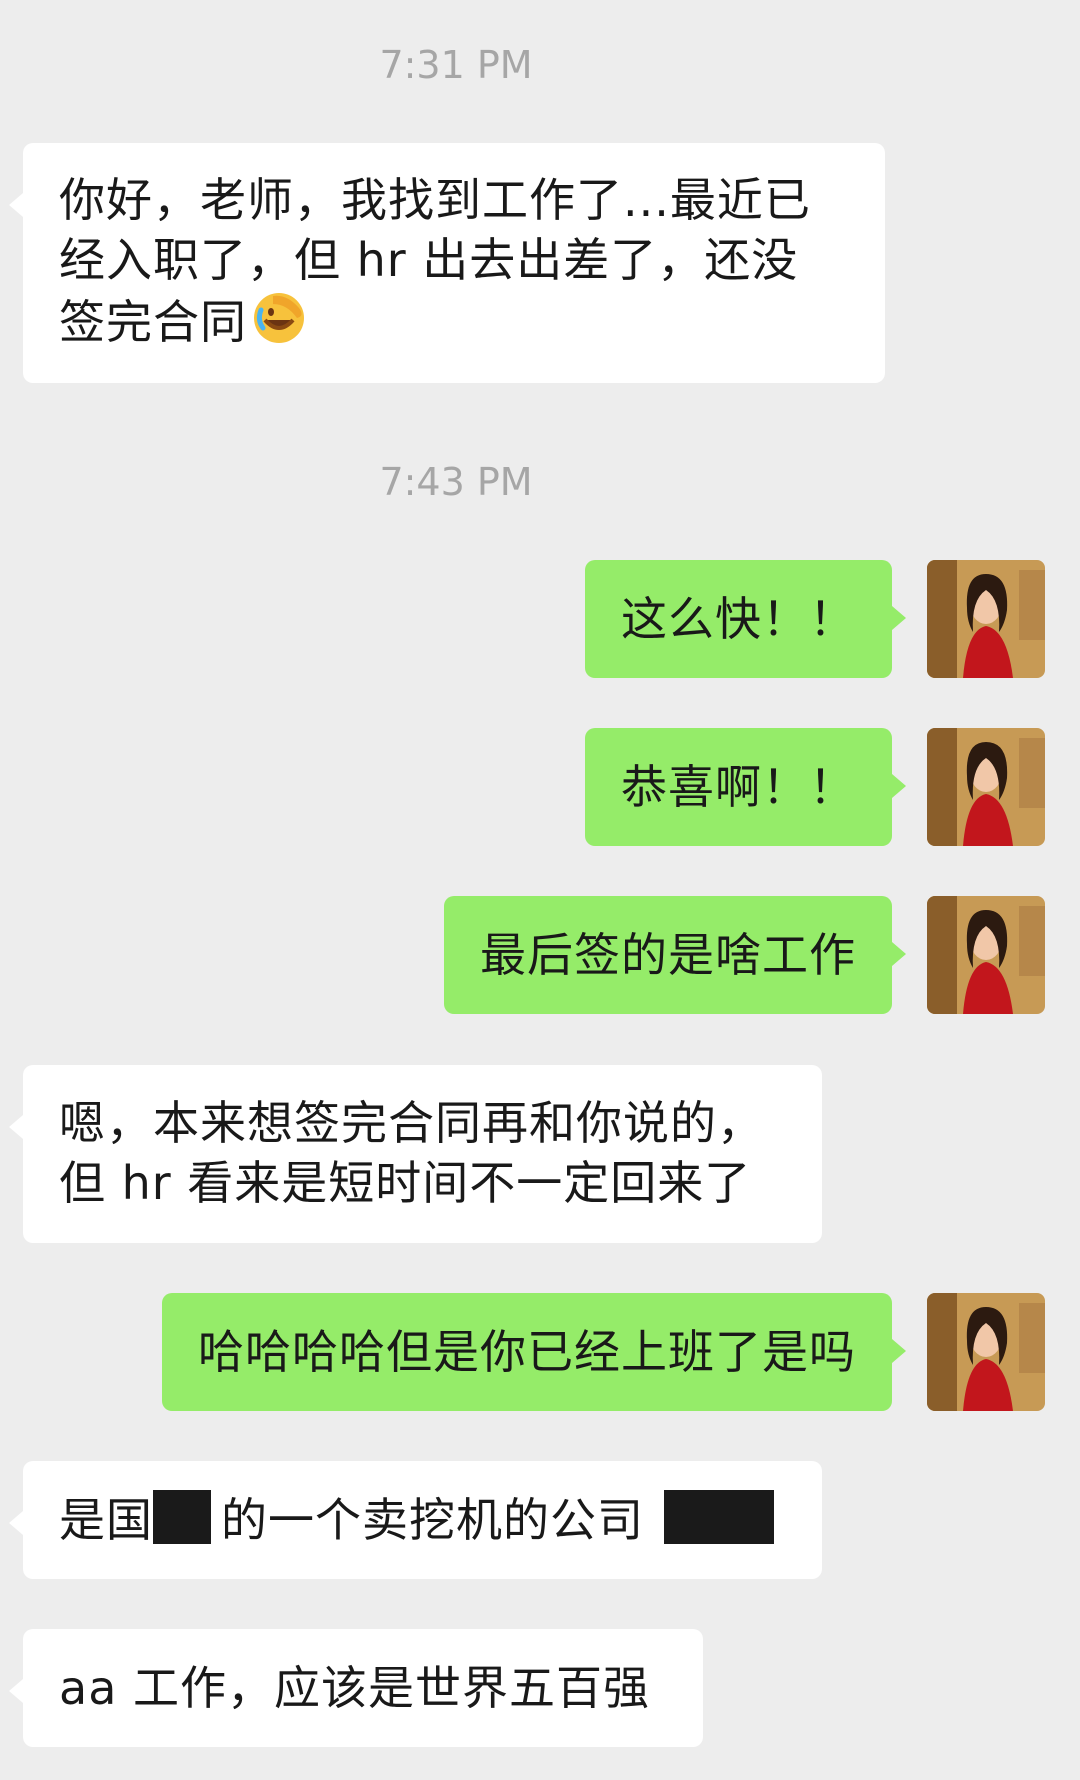 This screenshot has height=1780, width=1080. I want to click on timestamp: 7:43 PM, so click(456, 482).